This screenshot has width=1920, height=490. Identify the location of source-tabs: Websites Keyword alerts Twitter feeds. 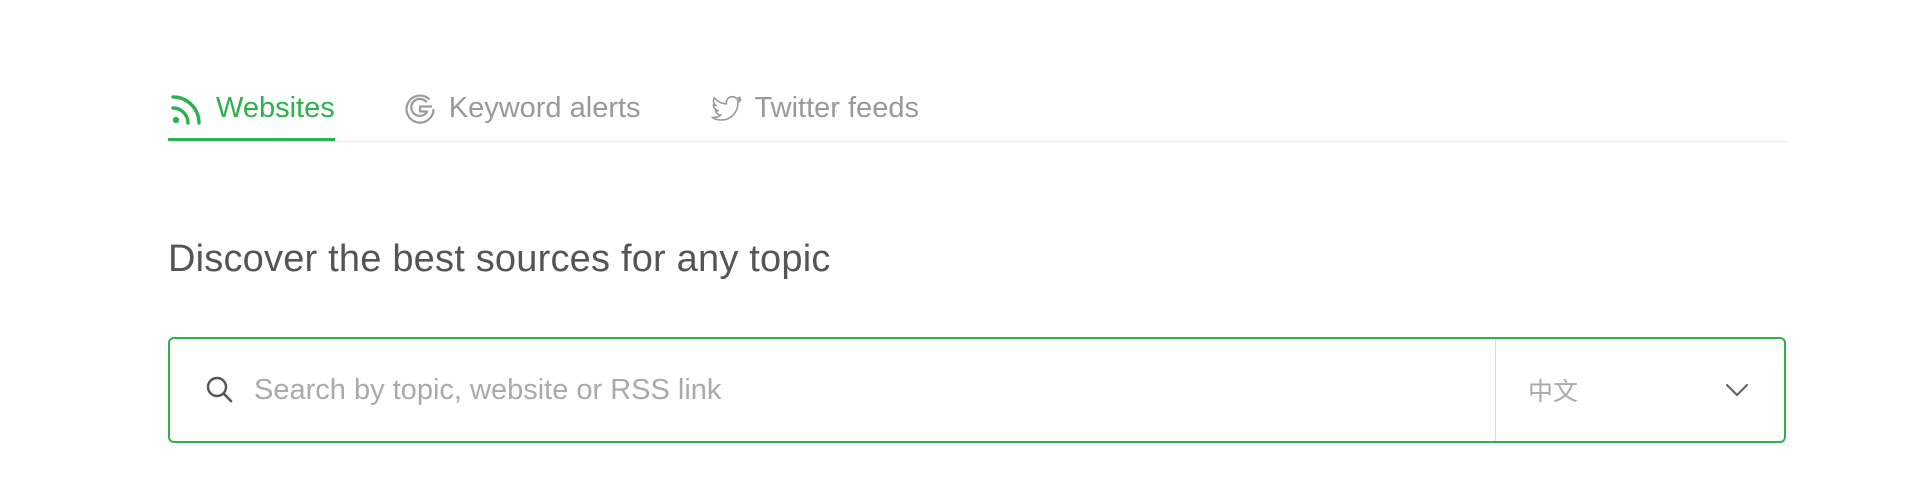
(978, 101).